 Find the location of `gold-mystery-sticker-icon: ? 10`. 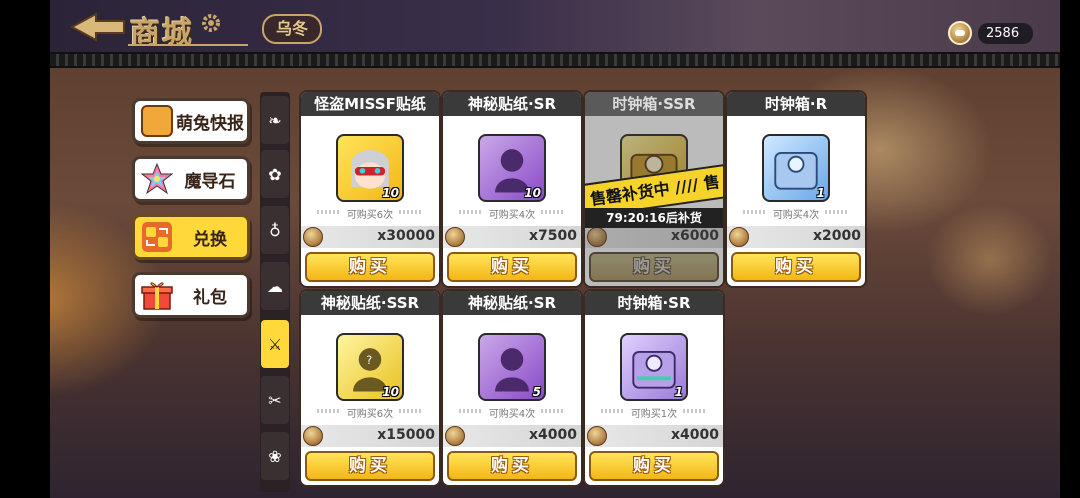

gold-mystery-sticker-icon: ? 10 is located at coordinates (370, 367).